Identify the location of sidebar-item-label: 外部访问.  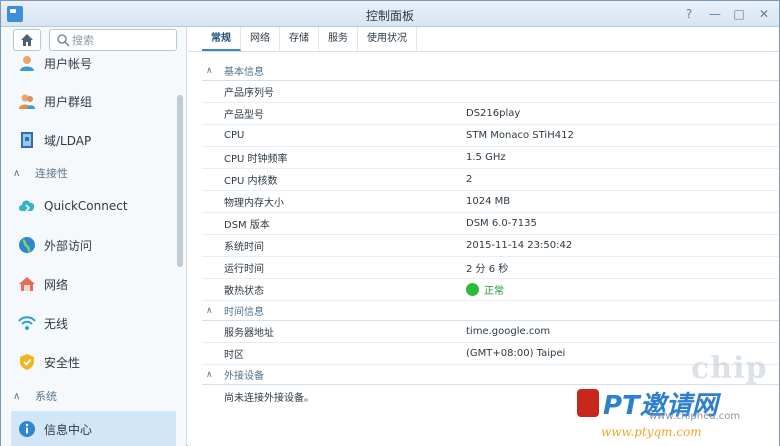
(68, 245).